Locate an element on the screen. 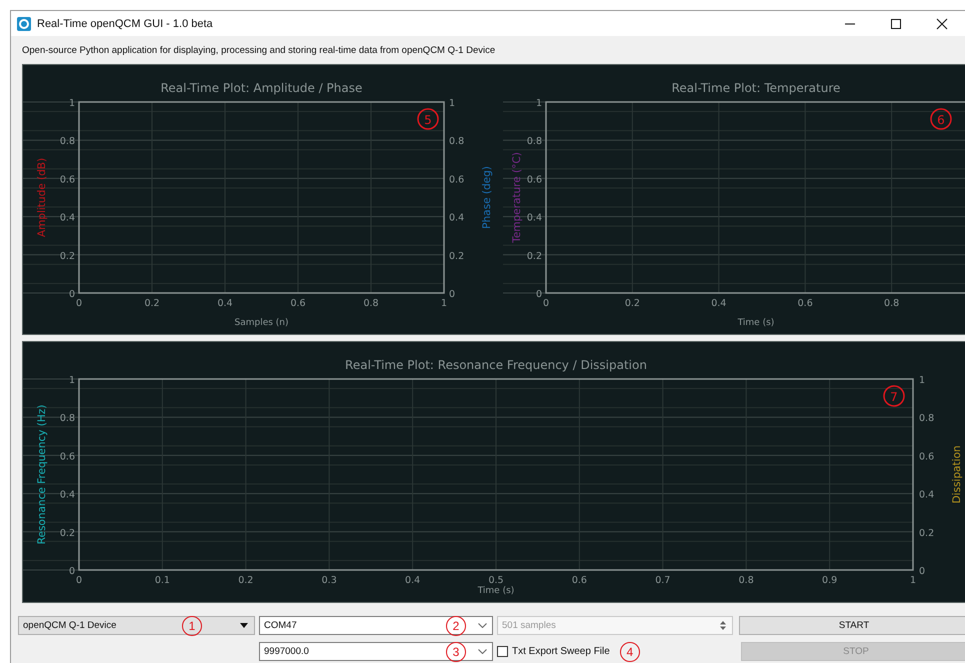 Image resolution: width=965 pixels, height=663 pixels. axis-label: Phase (deg) is located at coordinates (487, 197).